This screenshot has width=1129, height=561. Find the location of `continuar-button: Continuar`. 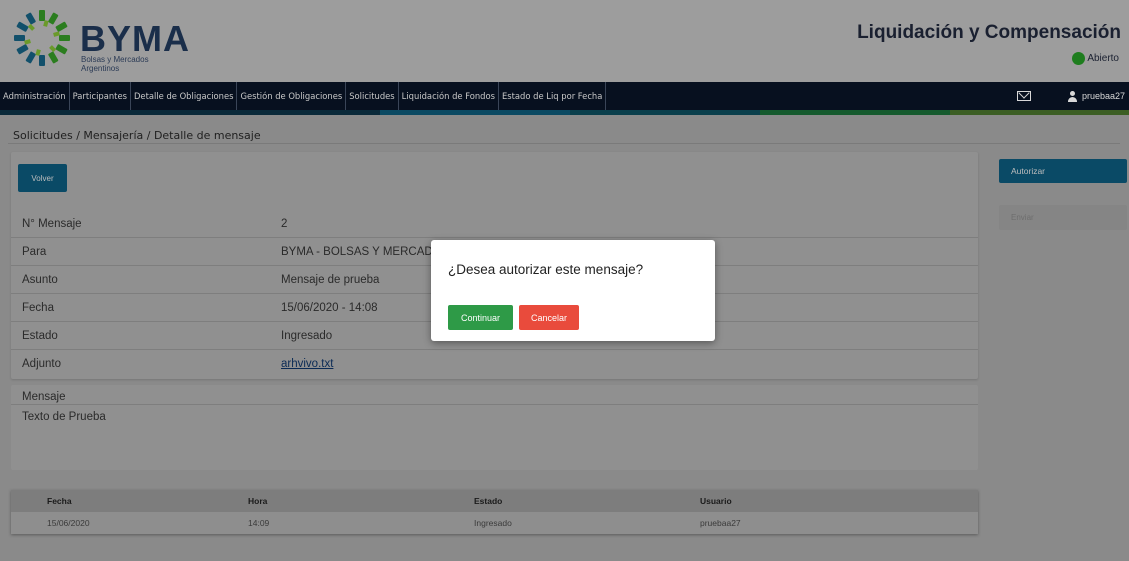

continuar-button: Continuar is located at coordinates (480, 317).